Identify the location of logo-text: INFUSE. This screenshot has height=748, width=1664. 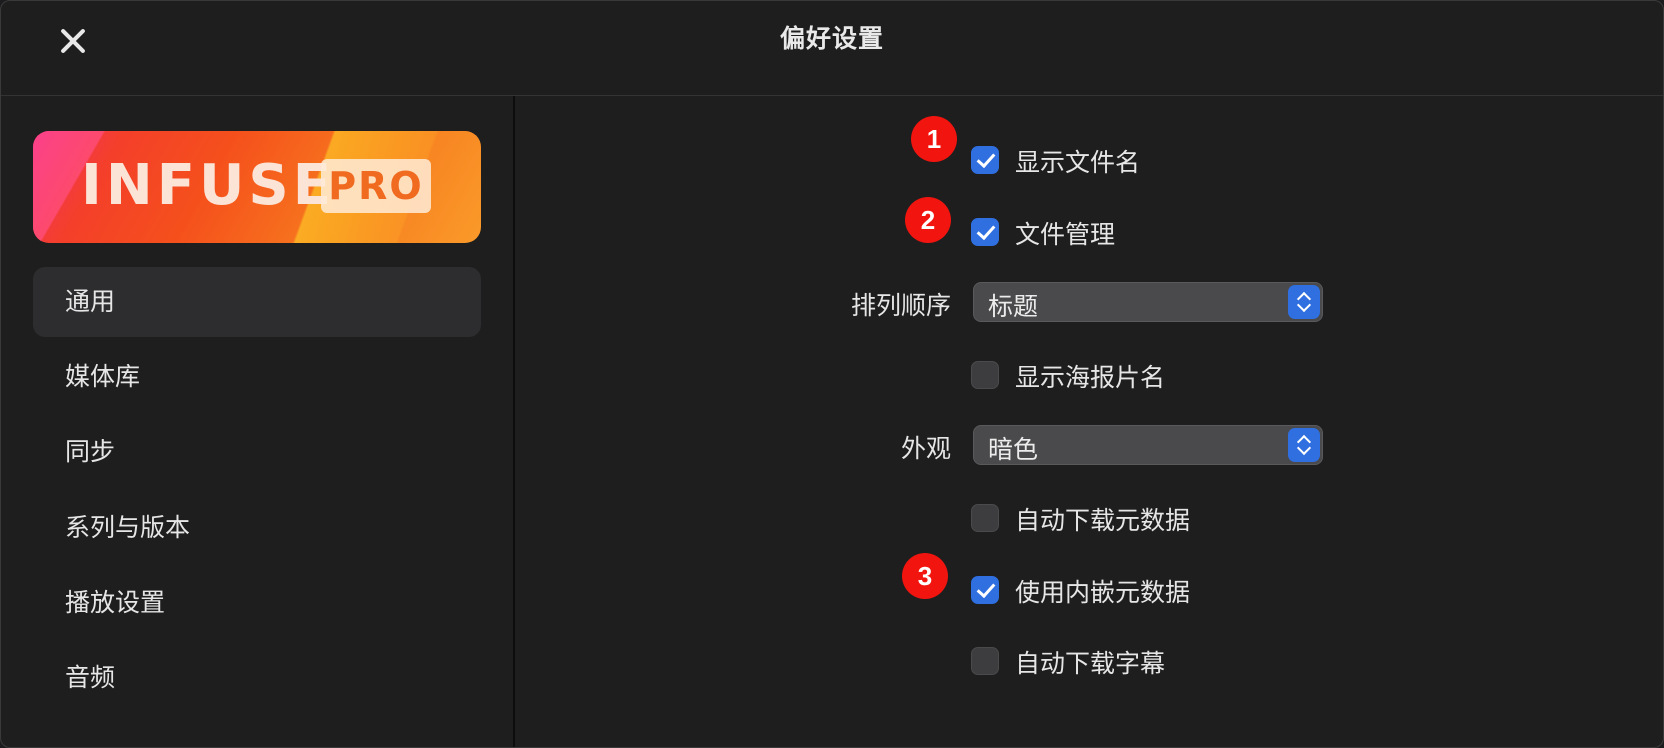
(208, 185).